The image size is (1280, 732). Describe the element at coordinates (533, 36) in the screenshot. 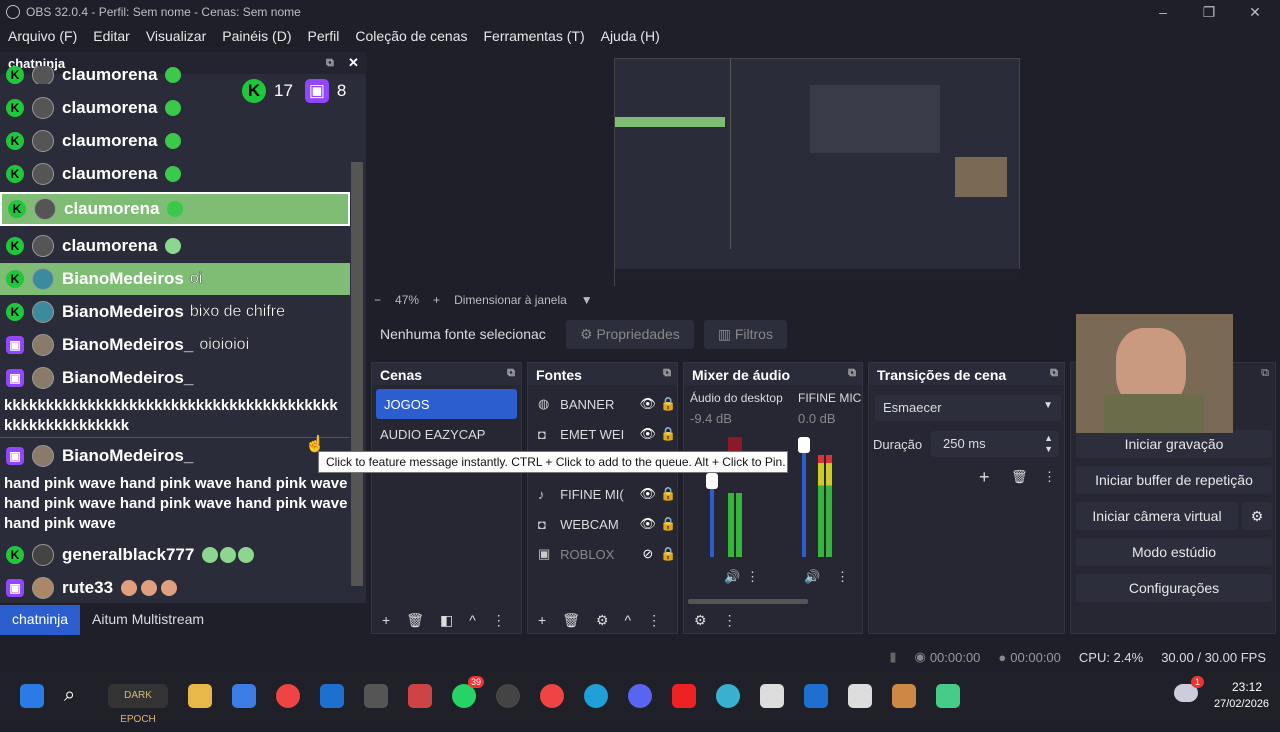

I see `menu-ferramentas: Ferramentas (T)` at that location.